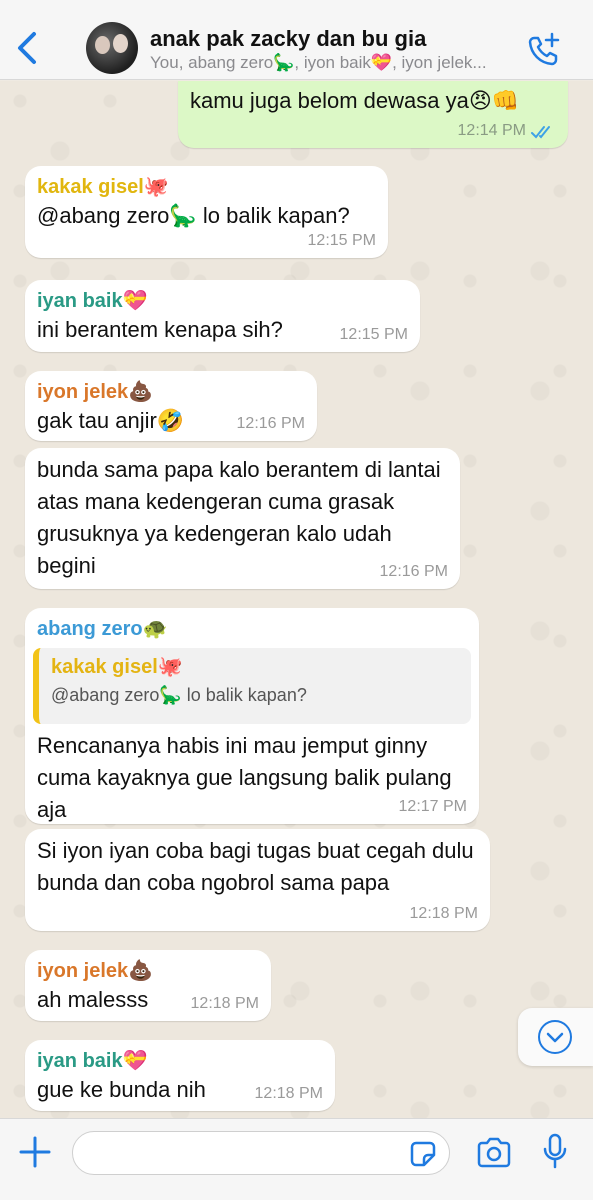  What do you see at coordinates (179, 695) in the screenshot?
I see `quoted-text: @abang zero🦕 lo balik kapan?` at bounding box center [179, 695].